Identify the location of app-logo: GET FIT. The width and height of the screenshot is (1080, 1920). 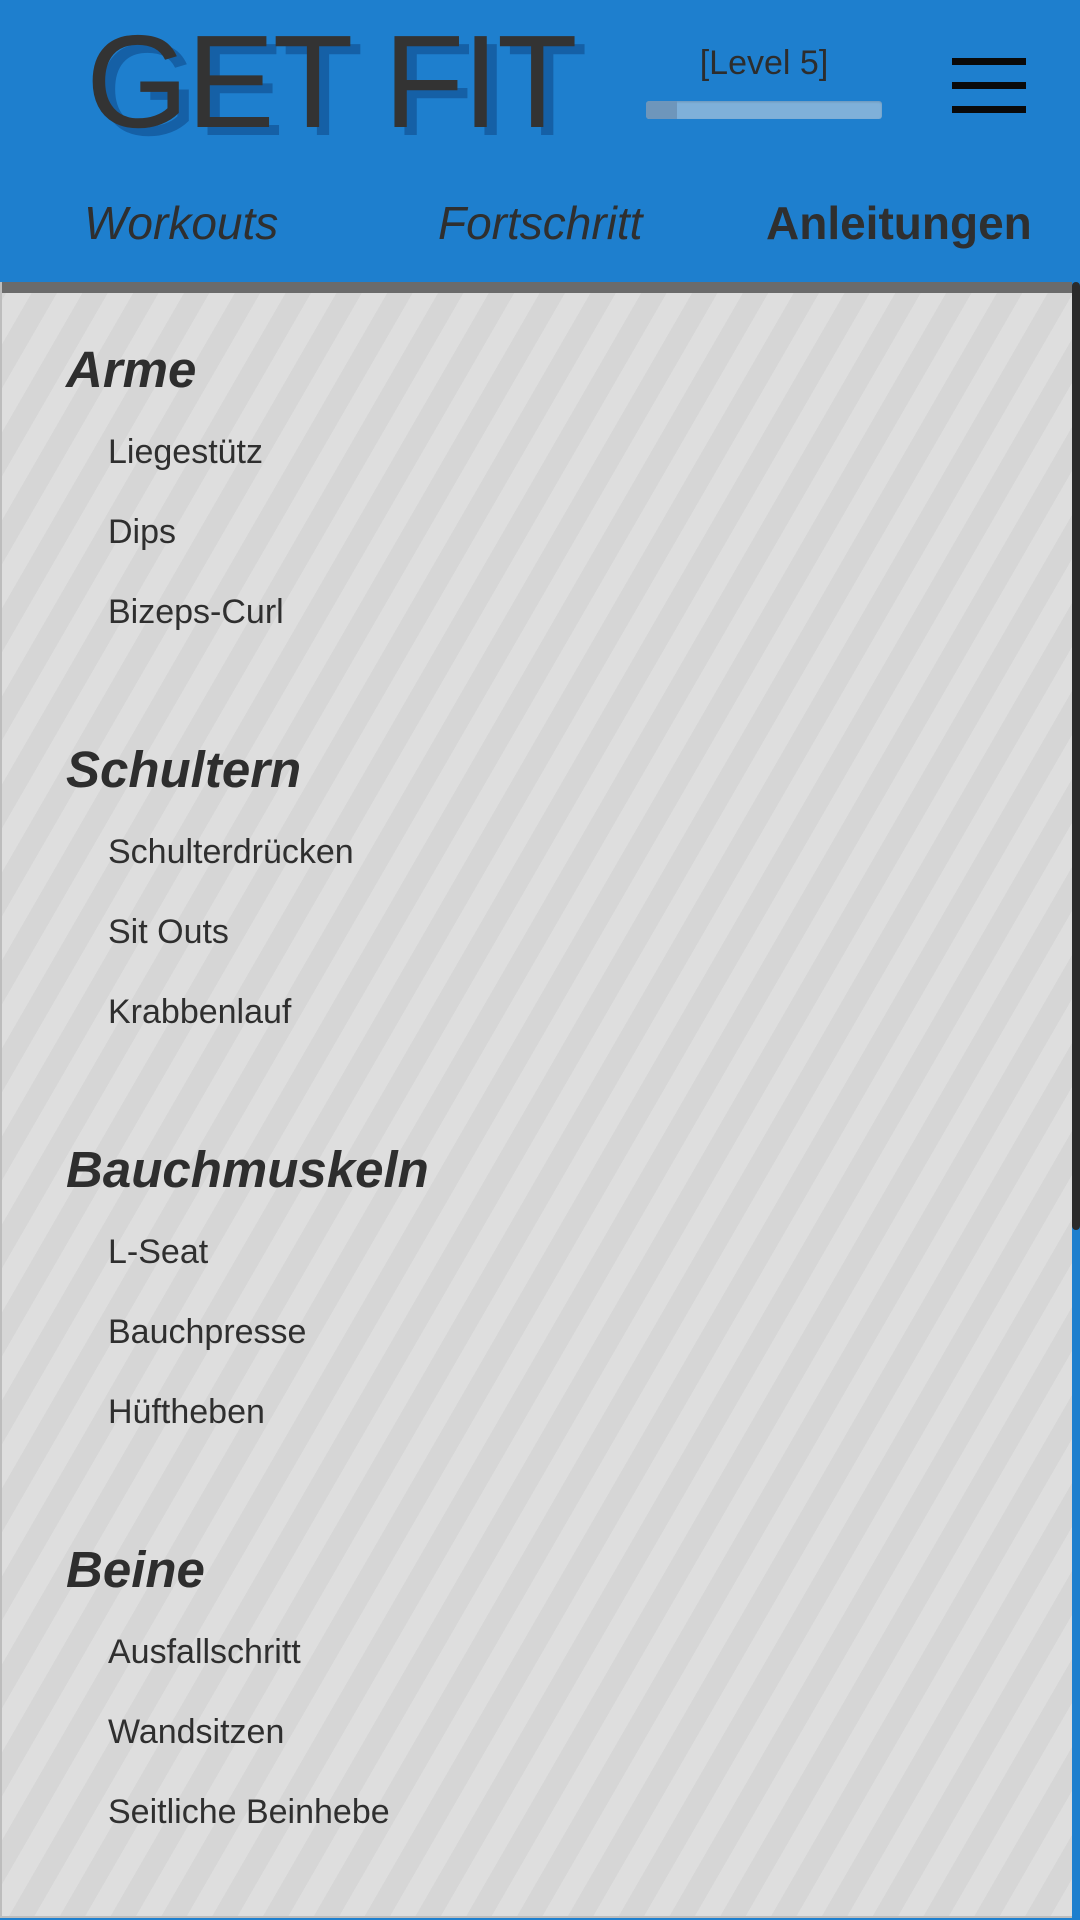
(332, 81).